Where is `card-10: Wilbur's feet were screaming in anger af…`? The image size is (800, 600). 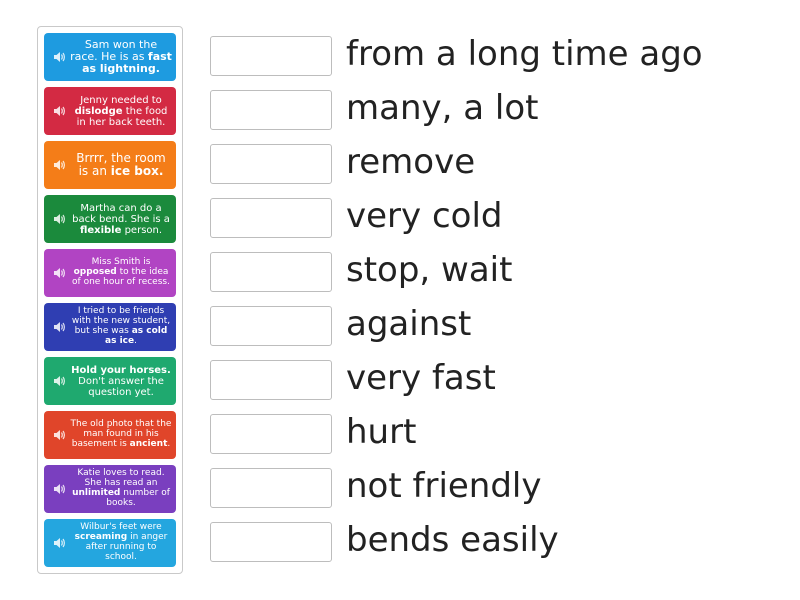
card-10: Wilbur's feet were screaming in anger af… is located at coordinates (110, 543).